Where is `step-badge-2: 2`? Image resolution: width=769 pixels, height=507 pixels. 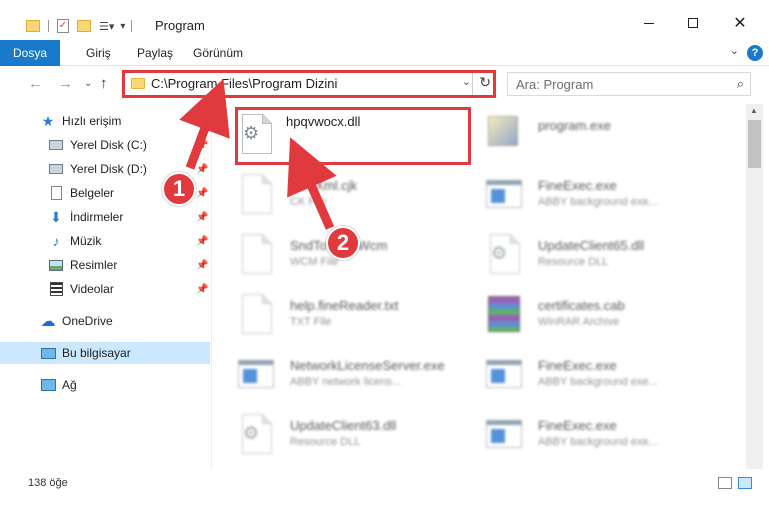
step-badge-2: 2 is located at coordinates (343, 243).